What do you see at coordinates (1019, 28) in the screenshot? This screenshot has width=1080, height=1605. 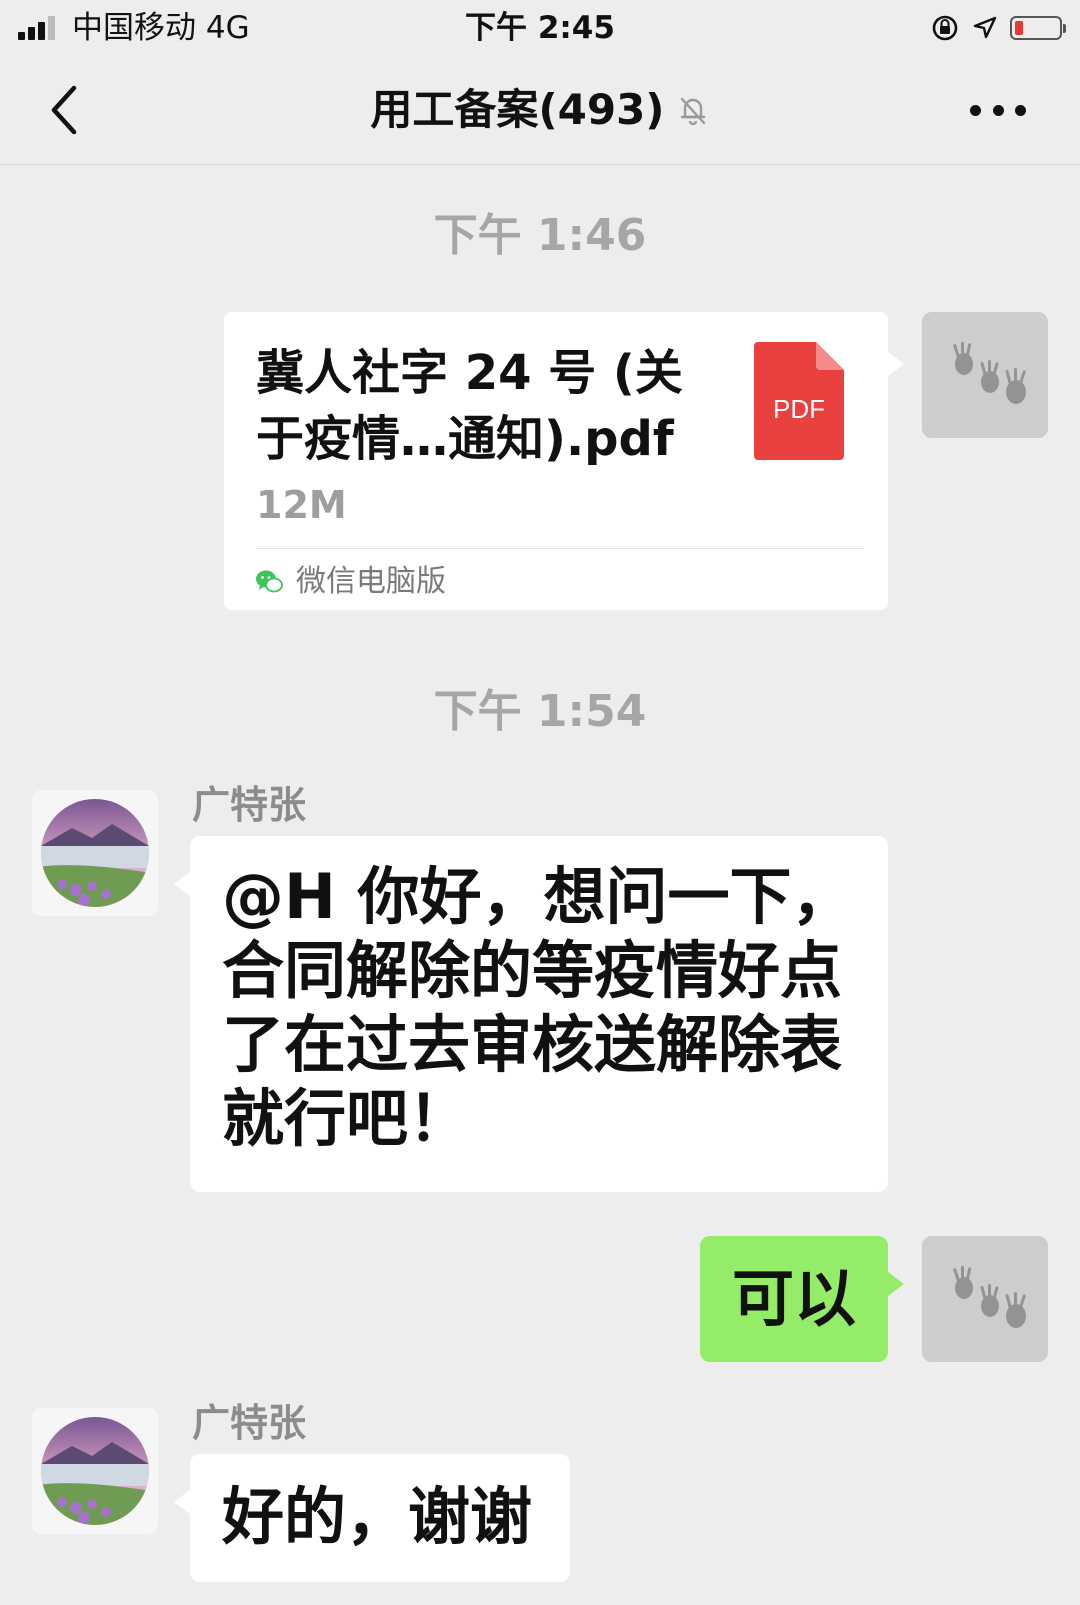 I see `battery-level` at bounding box center [1019, 28].